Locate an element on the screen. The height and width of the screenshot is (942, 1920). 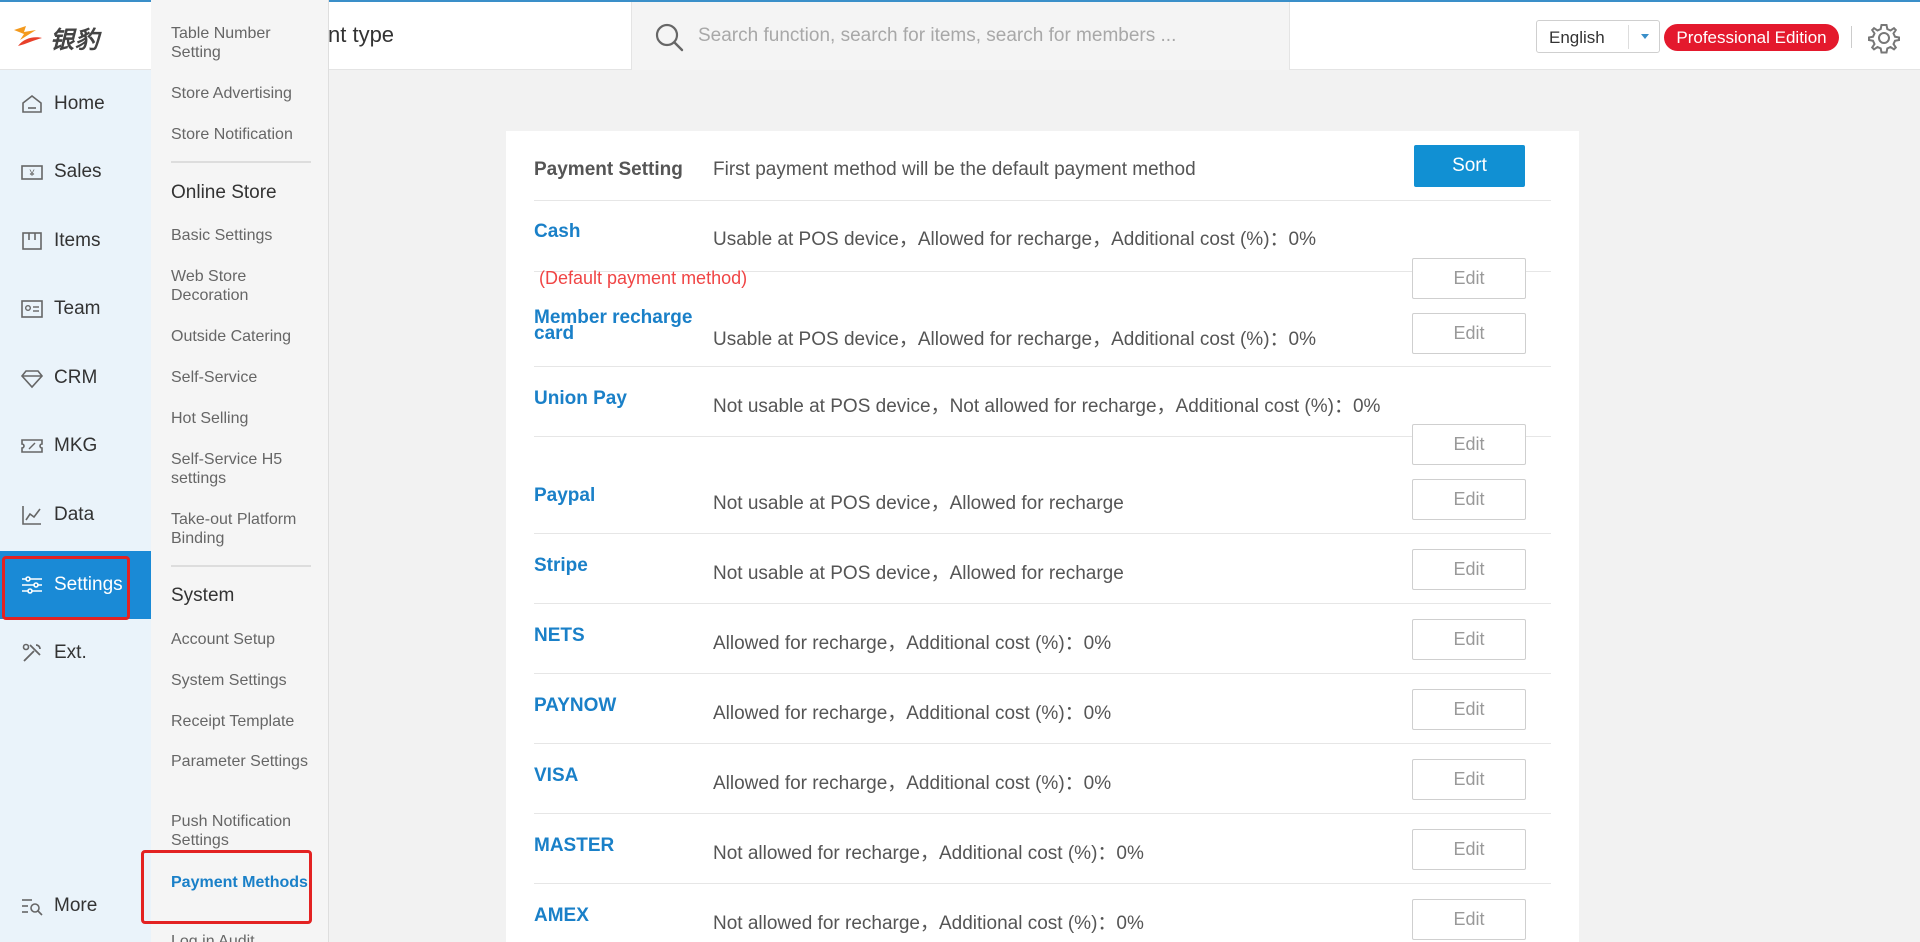
payment-method-name: VISA is located at coordinates (556, 775).